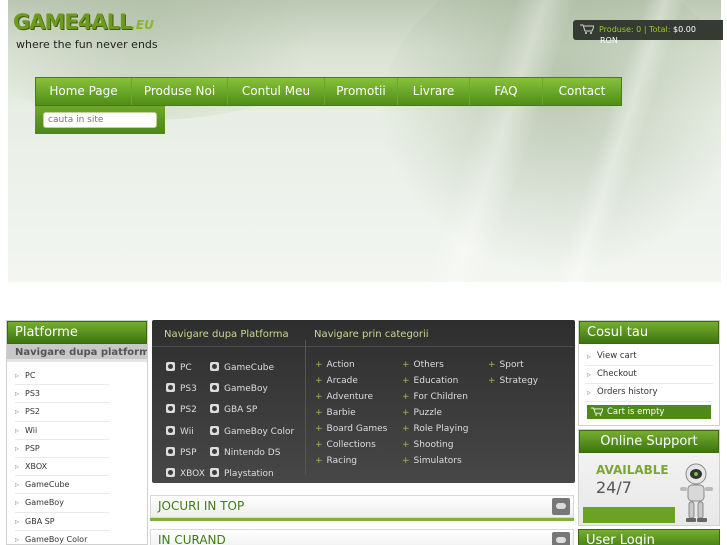  What do you see at coordinates (427, 445) in the screenshot?
I see `category-link: + Shooting` at bounding box center [427, 445].